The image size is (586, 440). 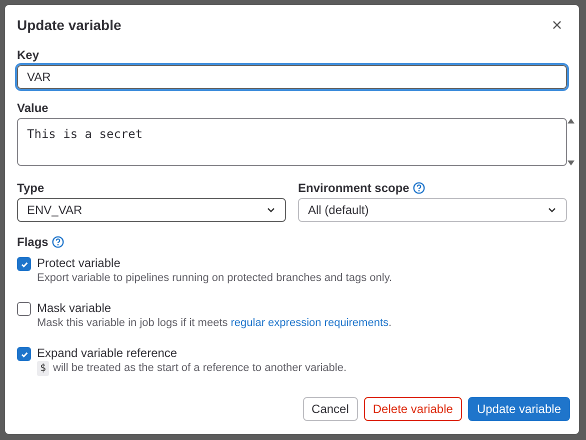 I want to click on value-textarea: This is a secret, so click(x=292, y=142).